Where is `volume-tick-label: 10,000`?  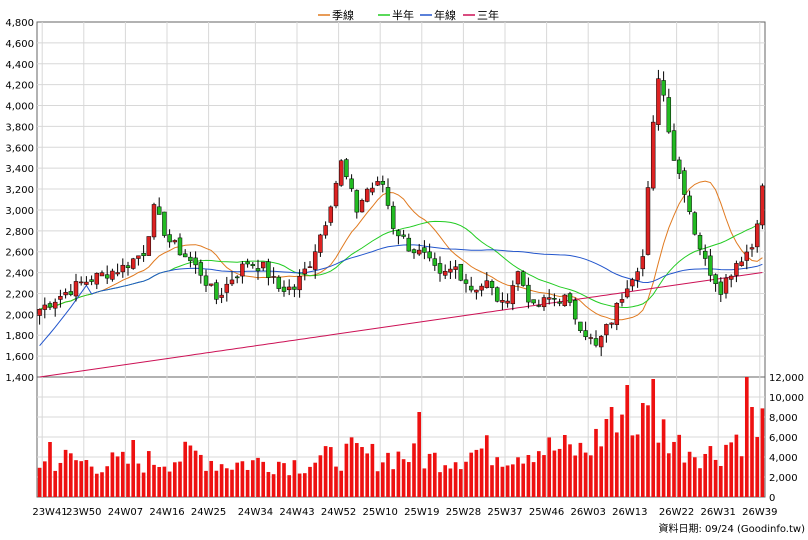 volume-tick-label: 10,000 is located at coordinates (786, 398).